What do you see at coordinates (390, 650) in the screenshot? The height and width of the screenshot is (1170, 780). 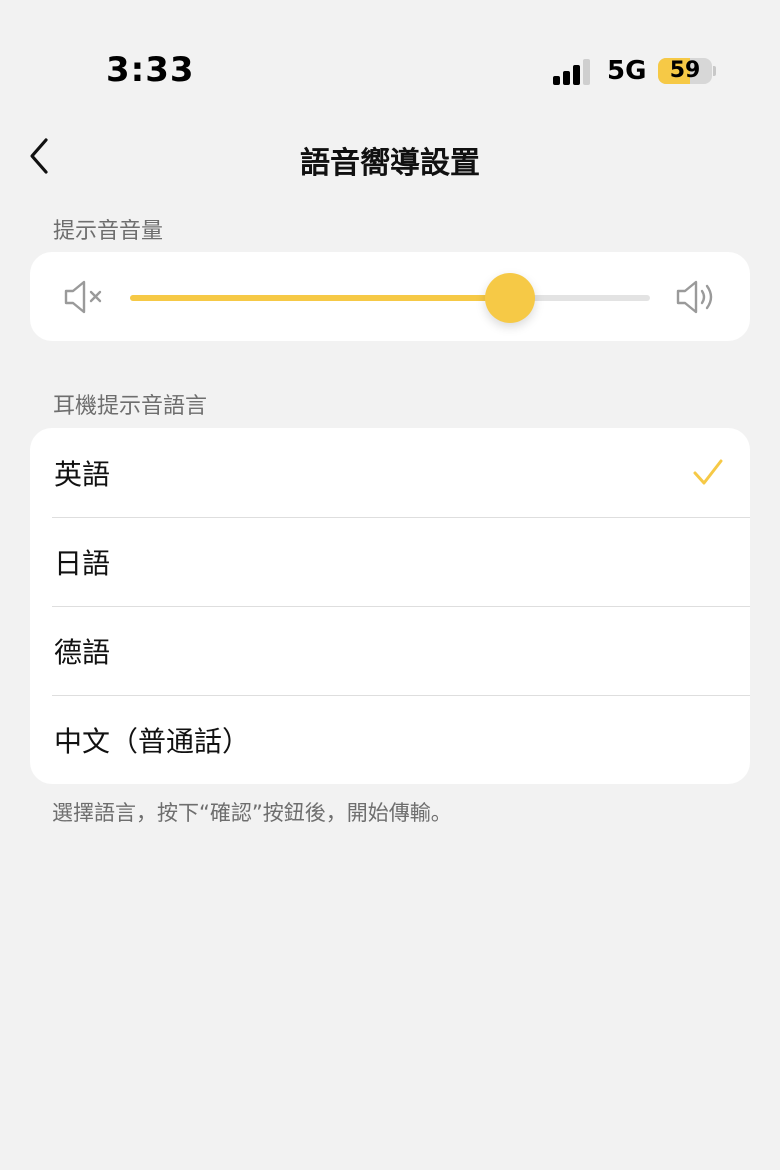 I see `language-item-german: 德語` at bounding box center [390, 650].